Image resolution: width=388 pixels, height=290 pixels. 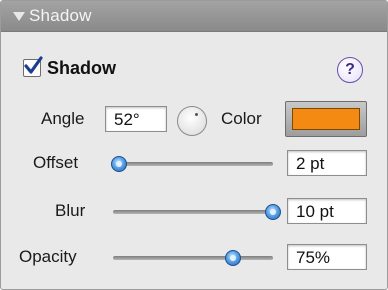 I want to click on opacity-field: 75%, so click(x=327, y=257).